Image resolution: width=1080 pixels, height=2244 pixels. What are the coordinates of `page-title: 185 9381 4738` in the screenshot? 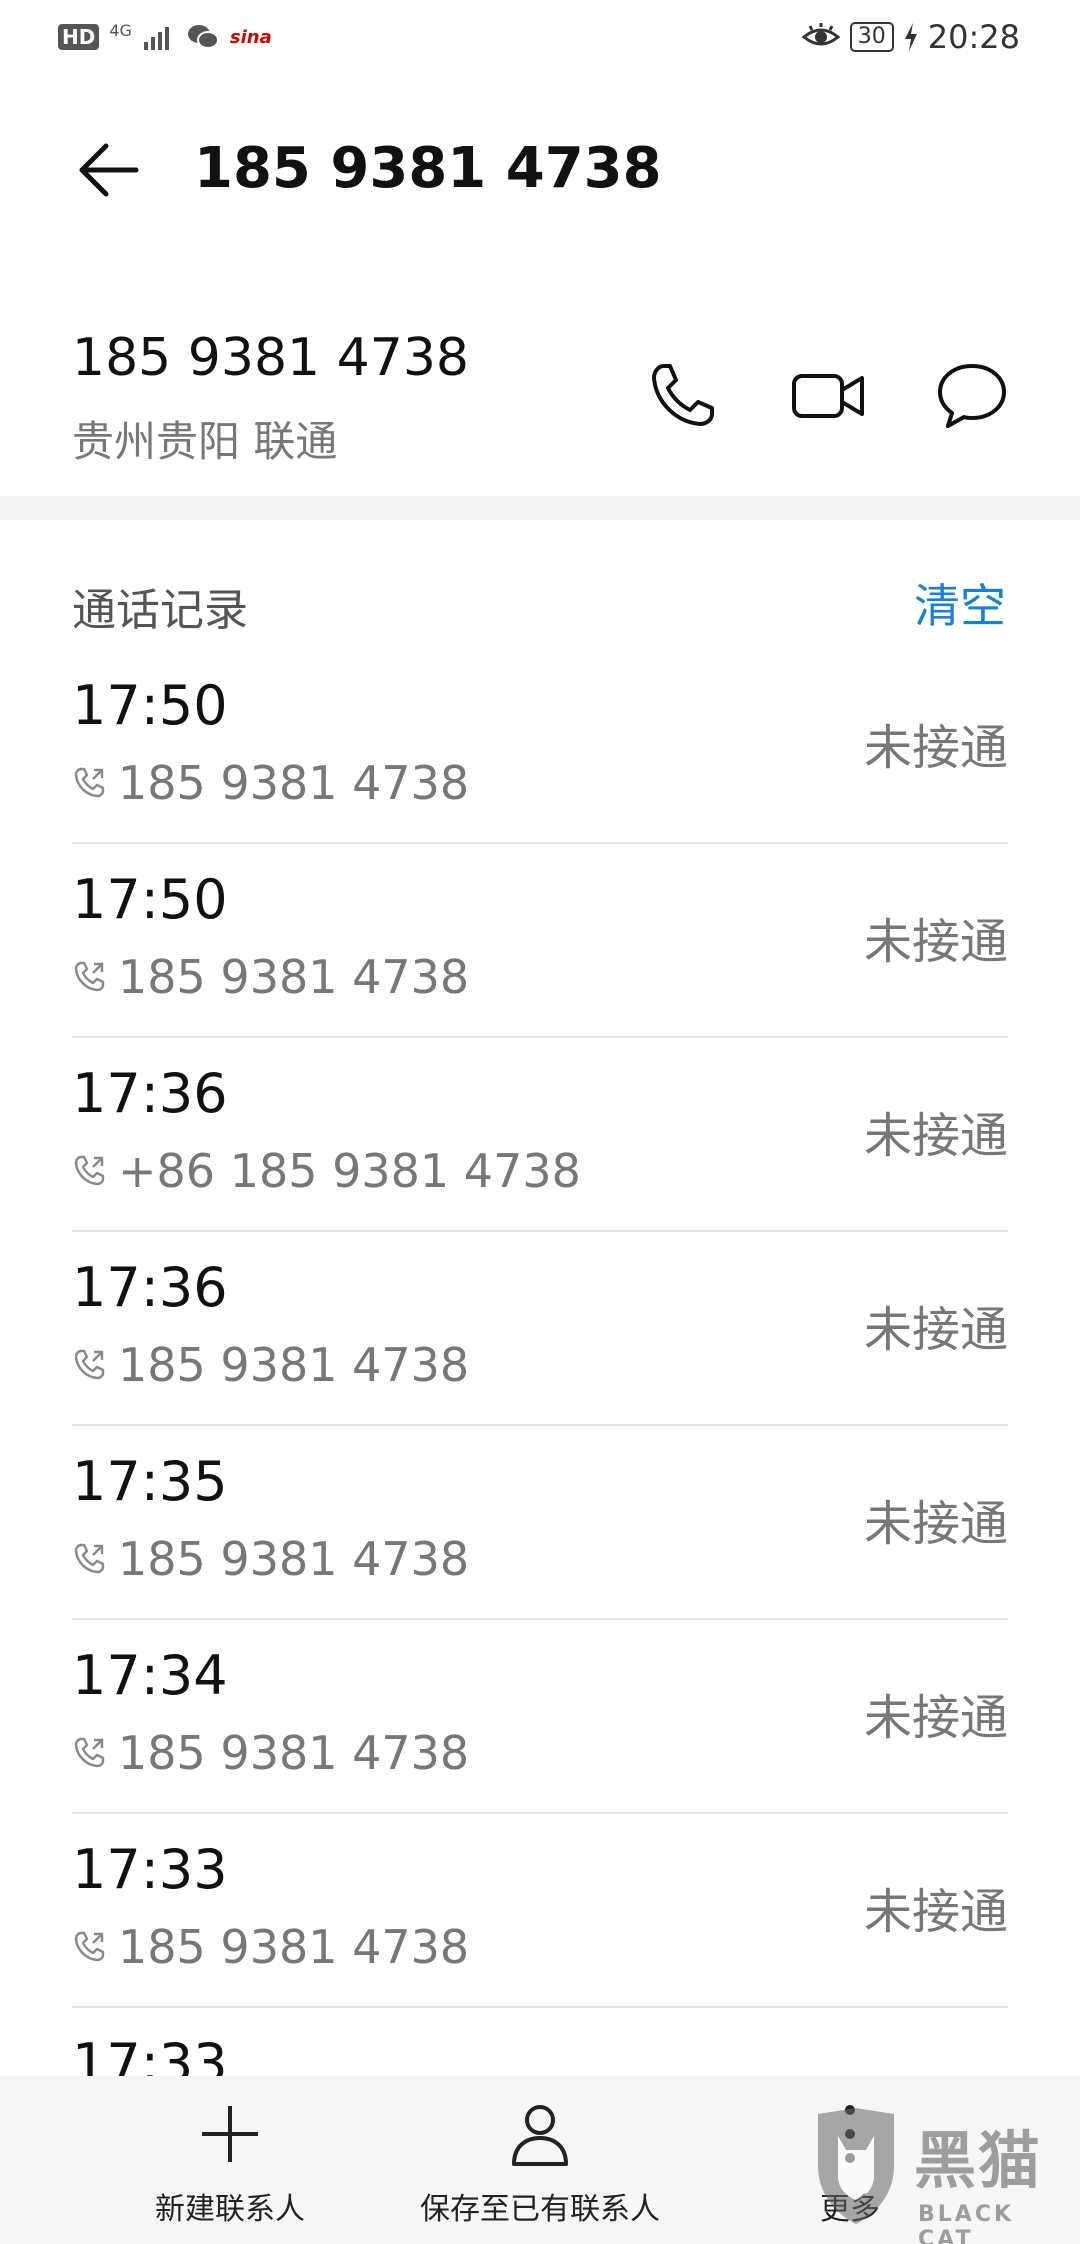 It's located at (428, 168).